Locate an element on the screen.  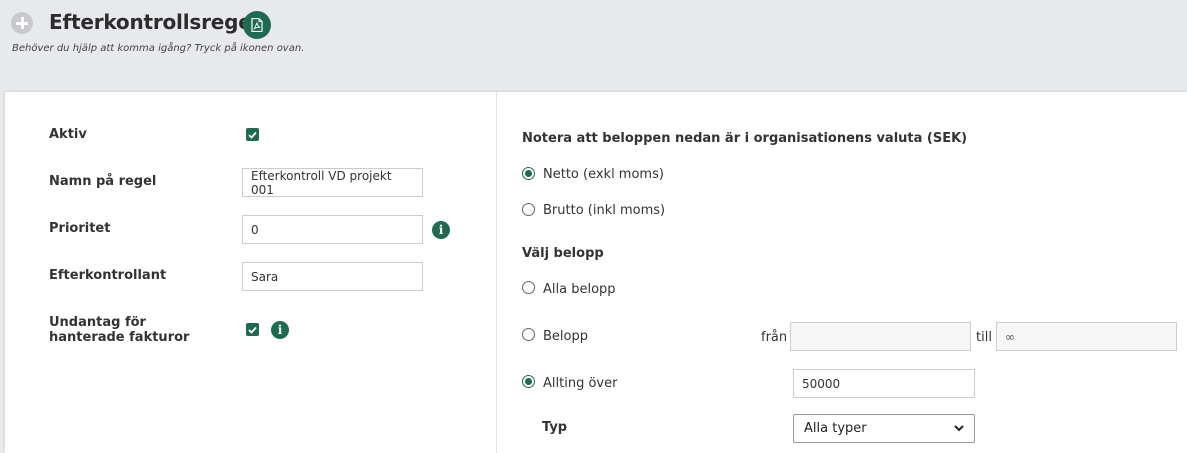
active-label: Aktiv is located at coordinates (68, 134).